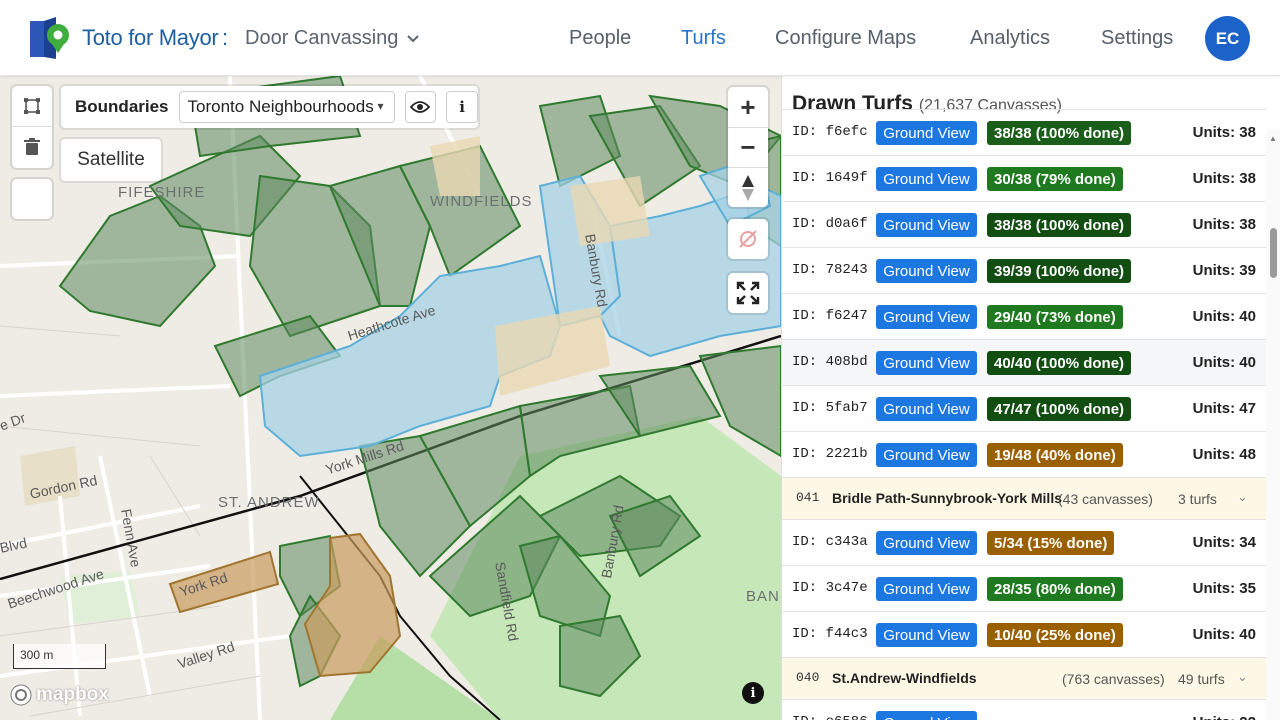 The image size is (1280, 720). Describe the element at coordinates (1273, 253) in the screenshot. I see `scrollbar-thumb` at that location.